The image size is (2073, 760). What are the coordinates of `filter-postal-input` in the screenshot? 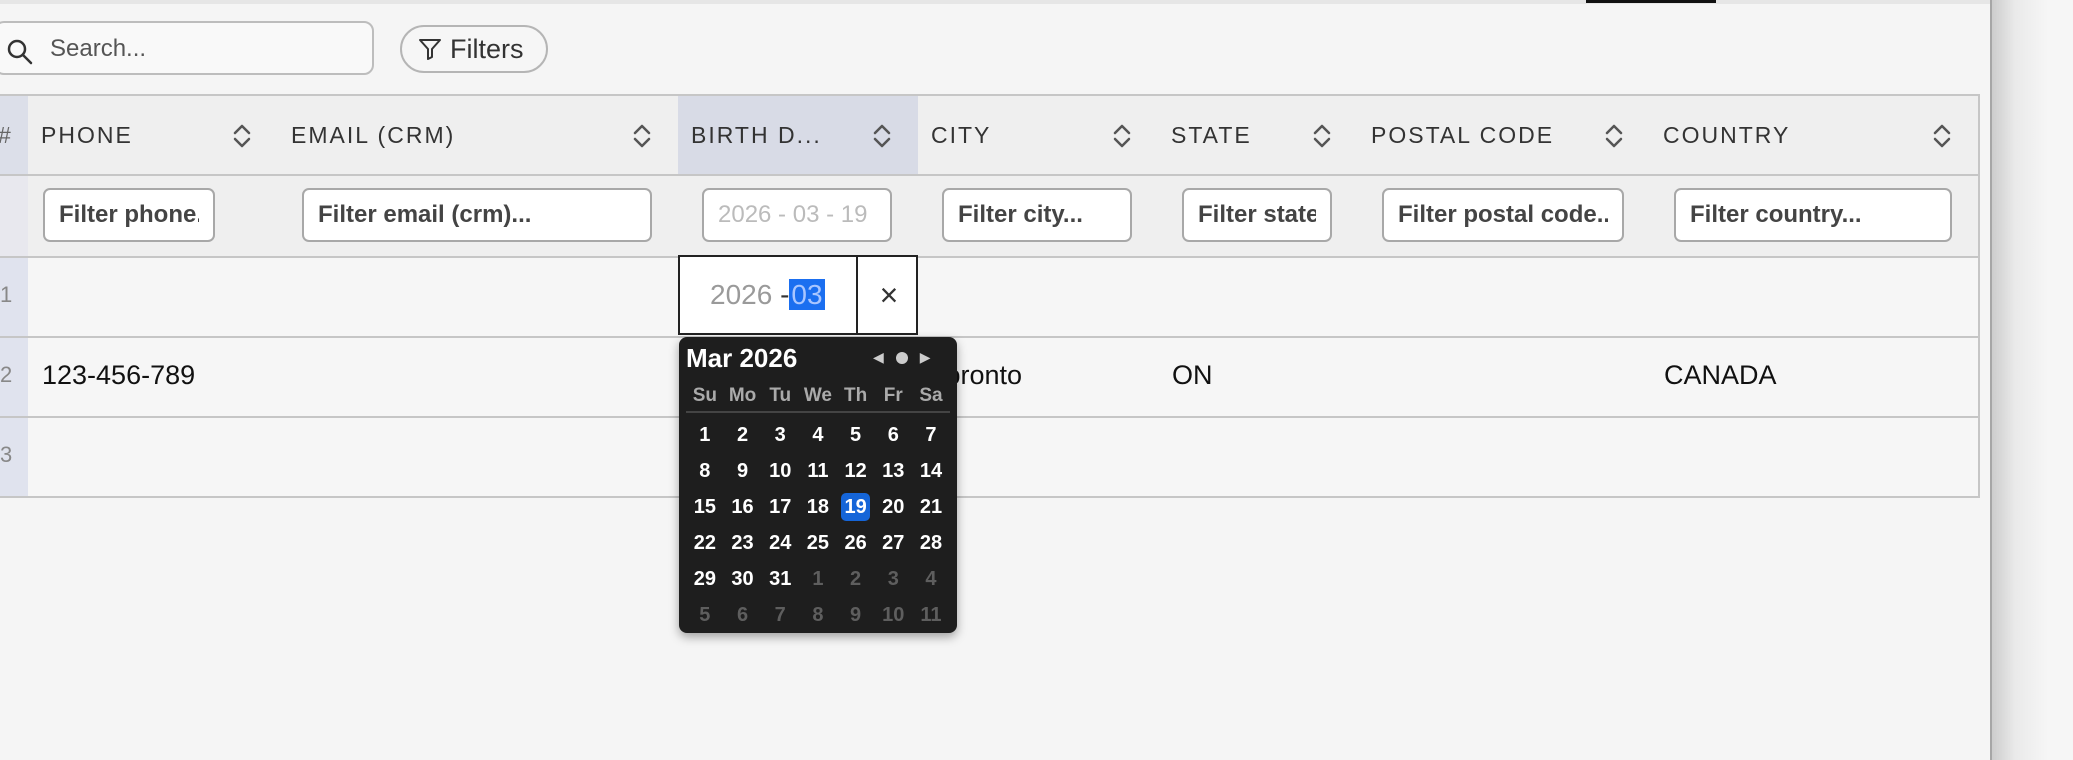 It's located at (1503, 215).